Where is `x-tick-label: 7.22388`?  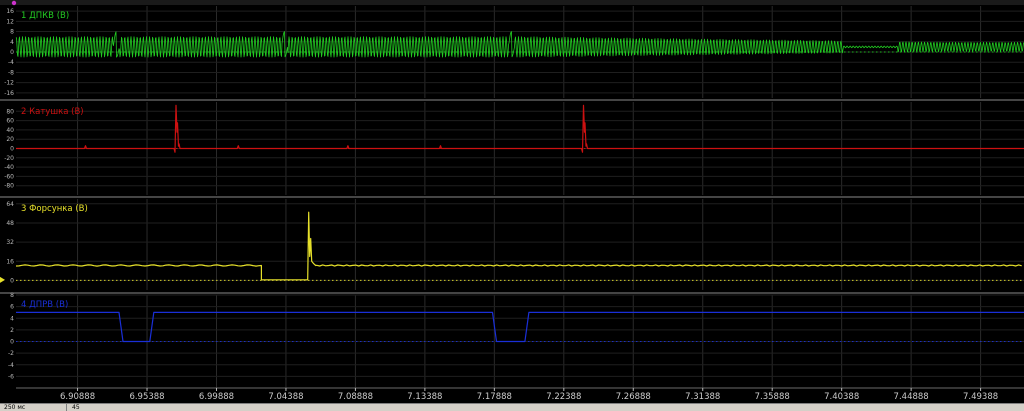
x-tick-label: 7.22388 is located at coordinates (563, 397).